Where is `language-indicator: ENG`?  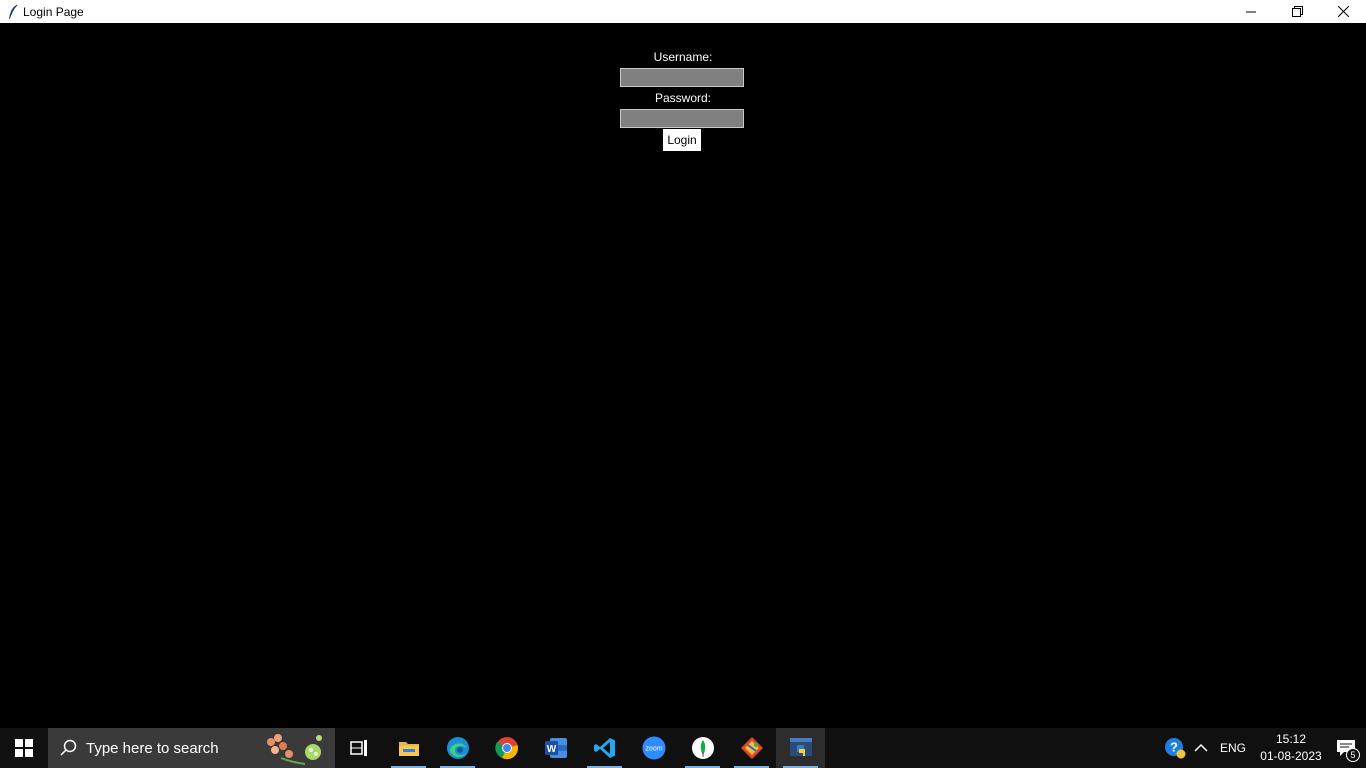
language-indicator: ENG is located at coordinates (1233, 748).